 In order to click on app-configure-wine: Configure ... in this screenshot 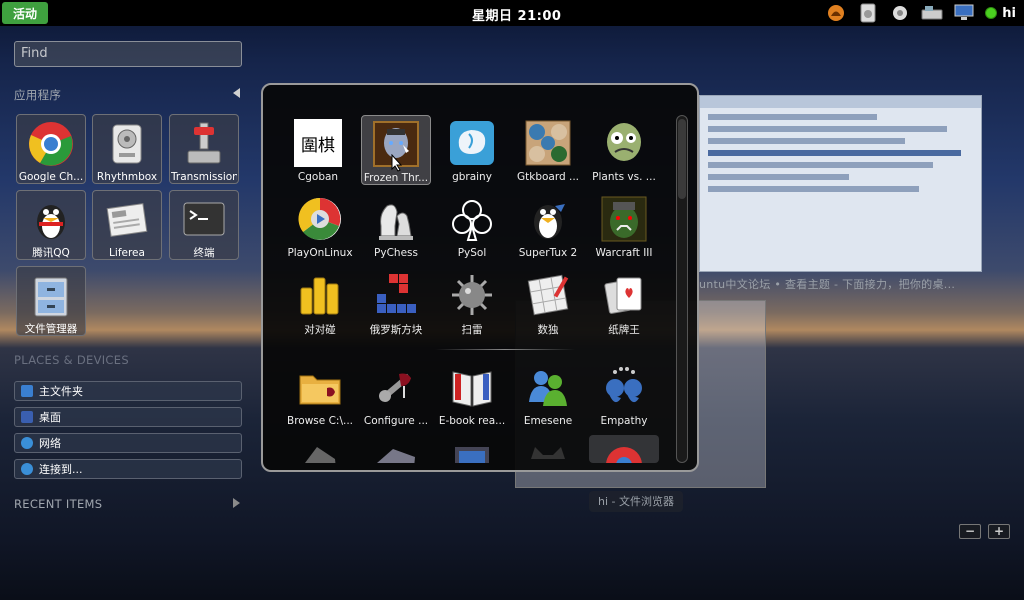, I will do `click(396, 394)`.